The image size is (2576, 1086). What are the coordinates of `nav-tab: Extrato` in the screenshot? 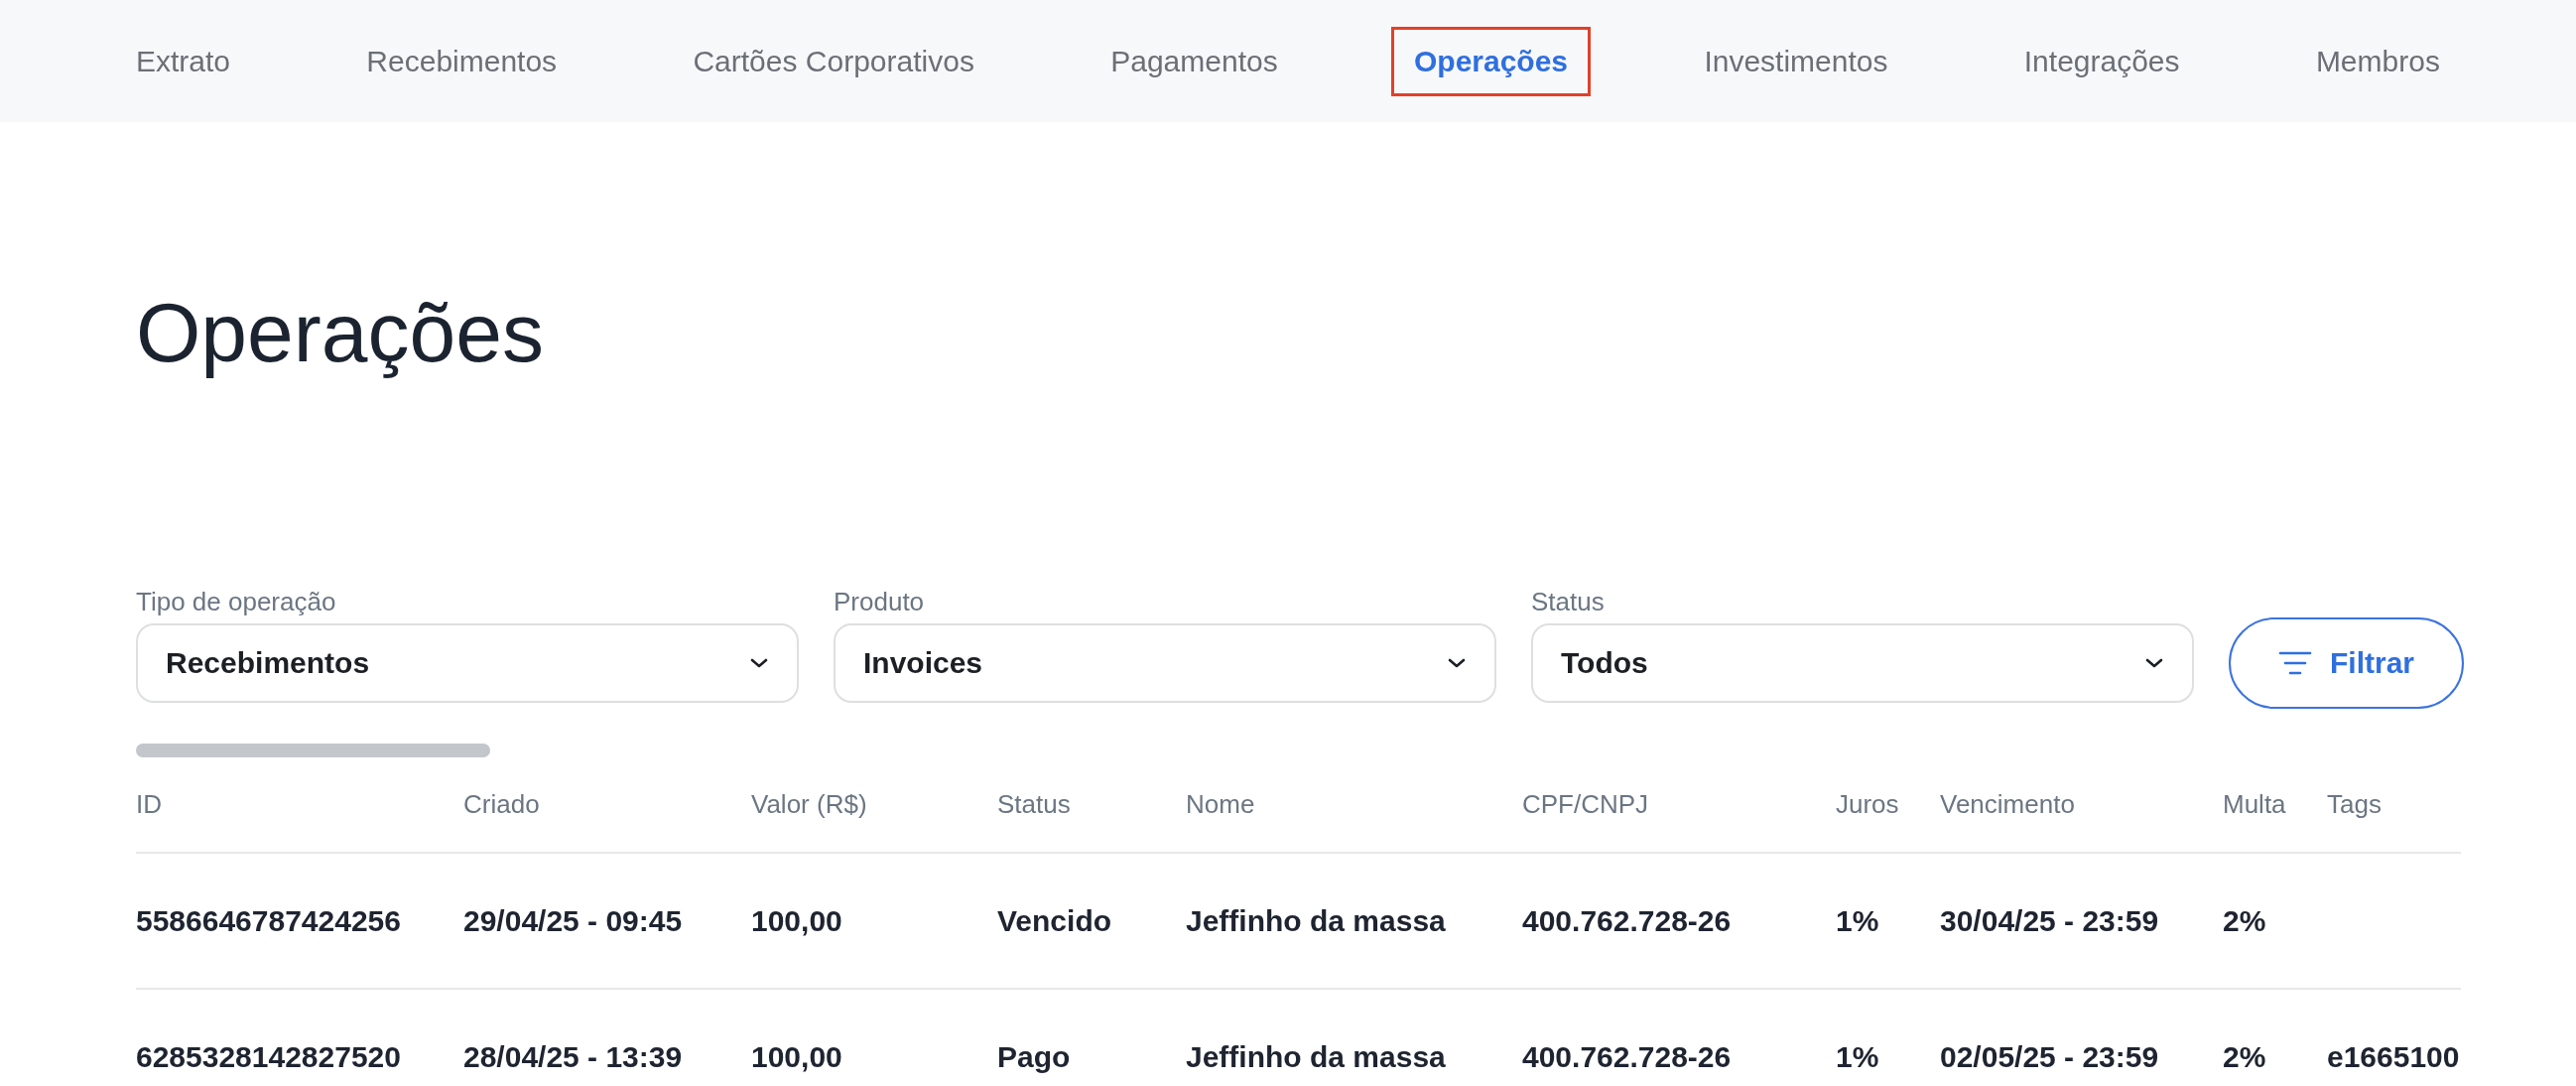 It's located at (184, 61).